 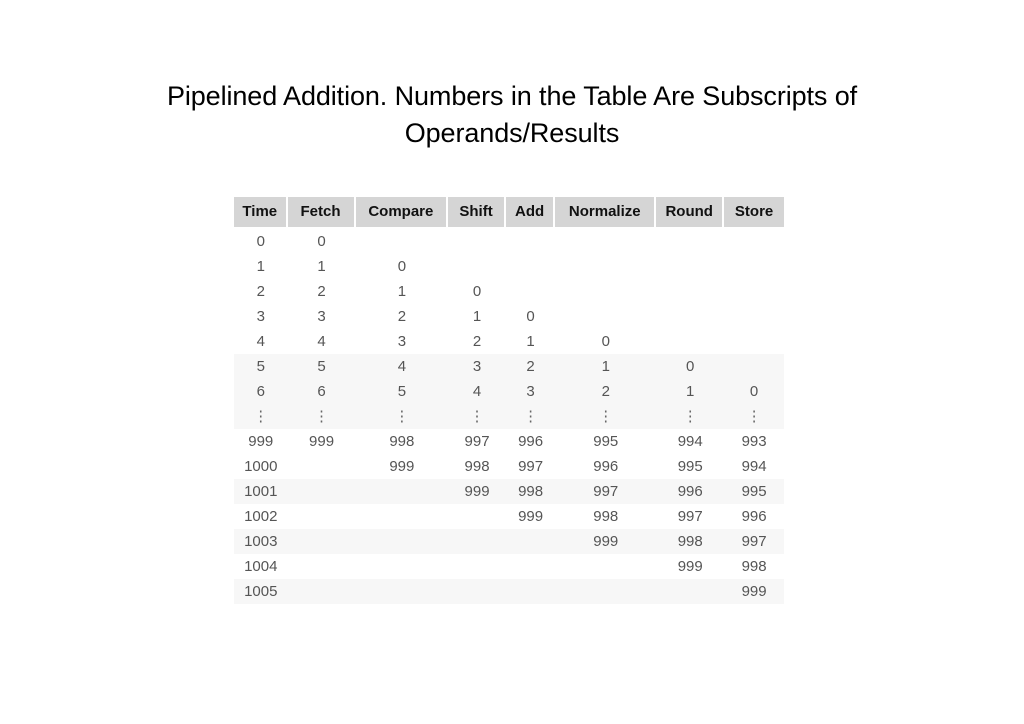 I want to click on table-row-ellipsis: ⋮ ⋮ ⋮ ⋮ ⋮ ⋮ ⋮ ⋮, so click(x=509, y=416).